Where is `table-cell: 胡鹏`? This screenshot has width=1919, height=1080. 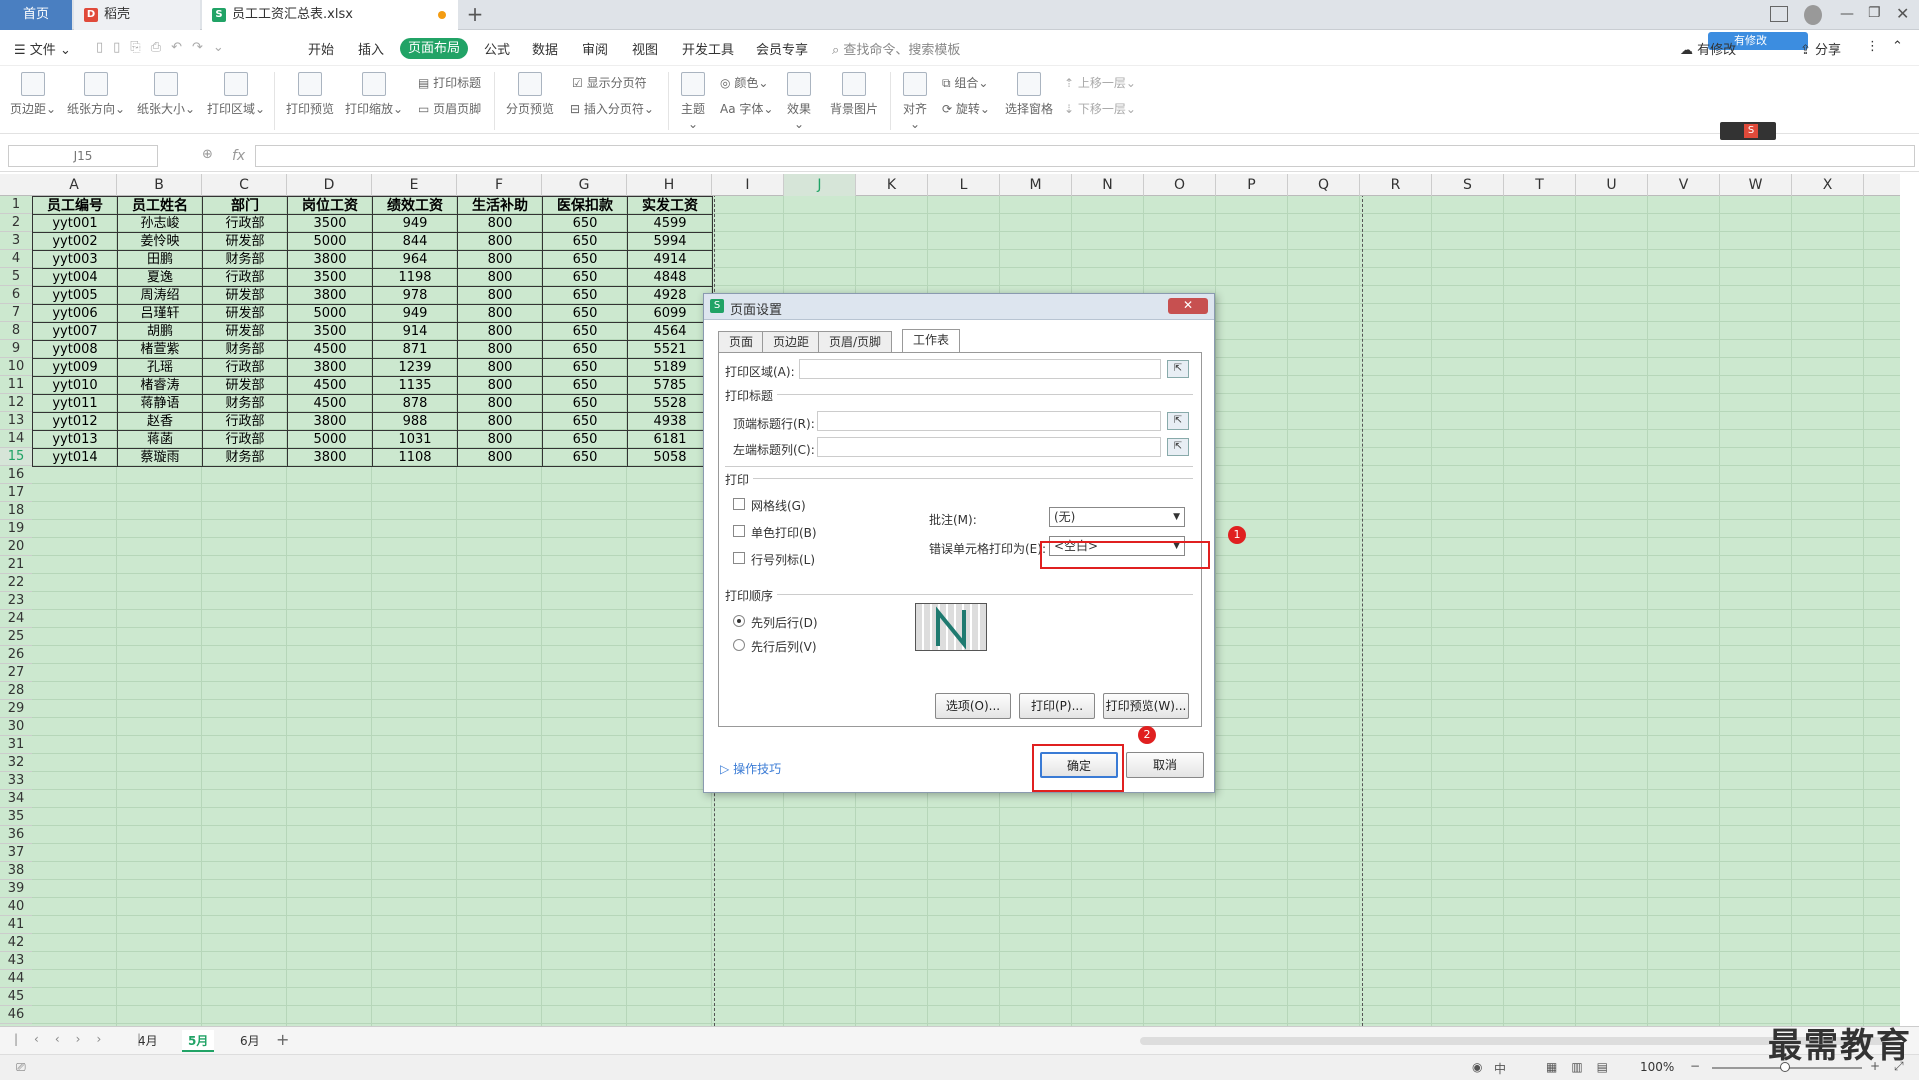
table-cell: 胡鹏 is located at coordinates (160, 331).